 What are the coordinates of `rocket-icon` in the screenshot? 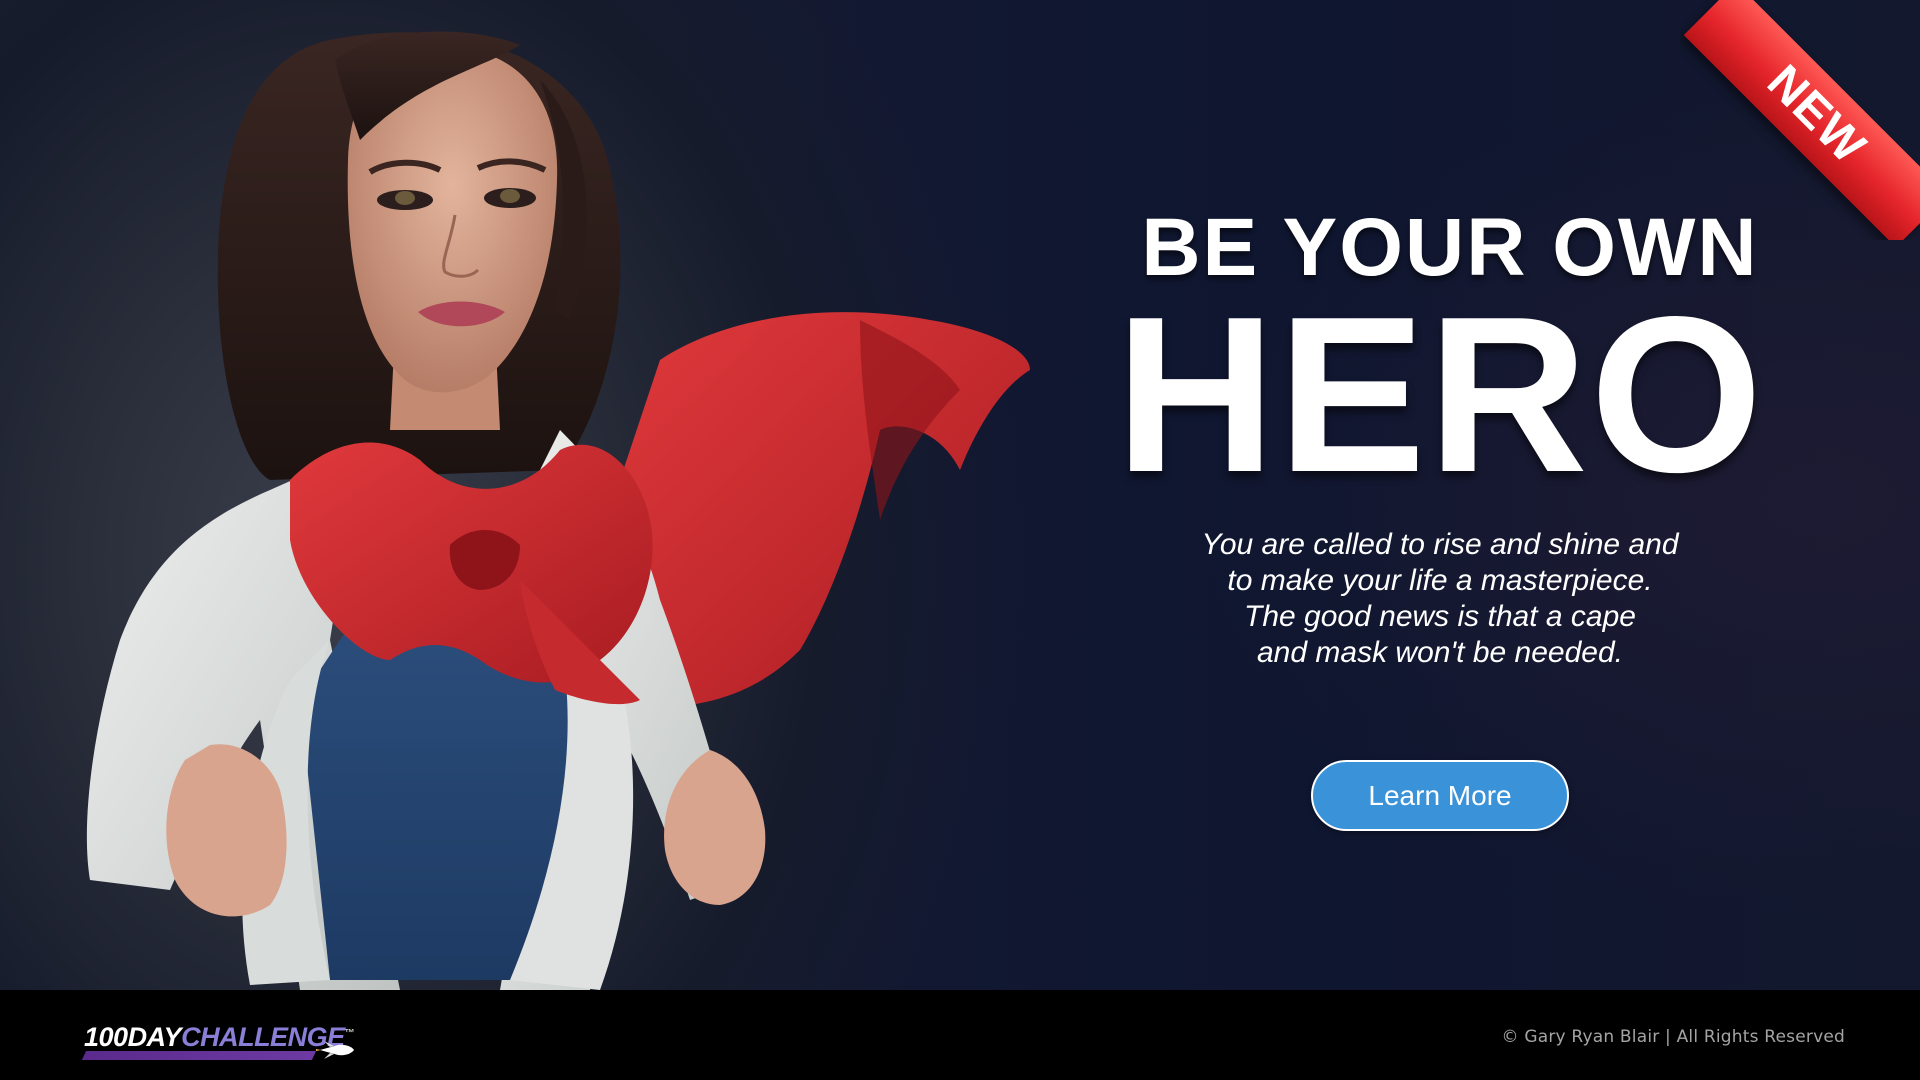 It's located at (335, 1050).